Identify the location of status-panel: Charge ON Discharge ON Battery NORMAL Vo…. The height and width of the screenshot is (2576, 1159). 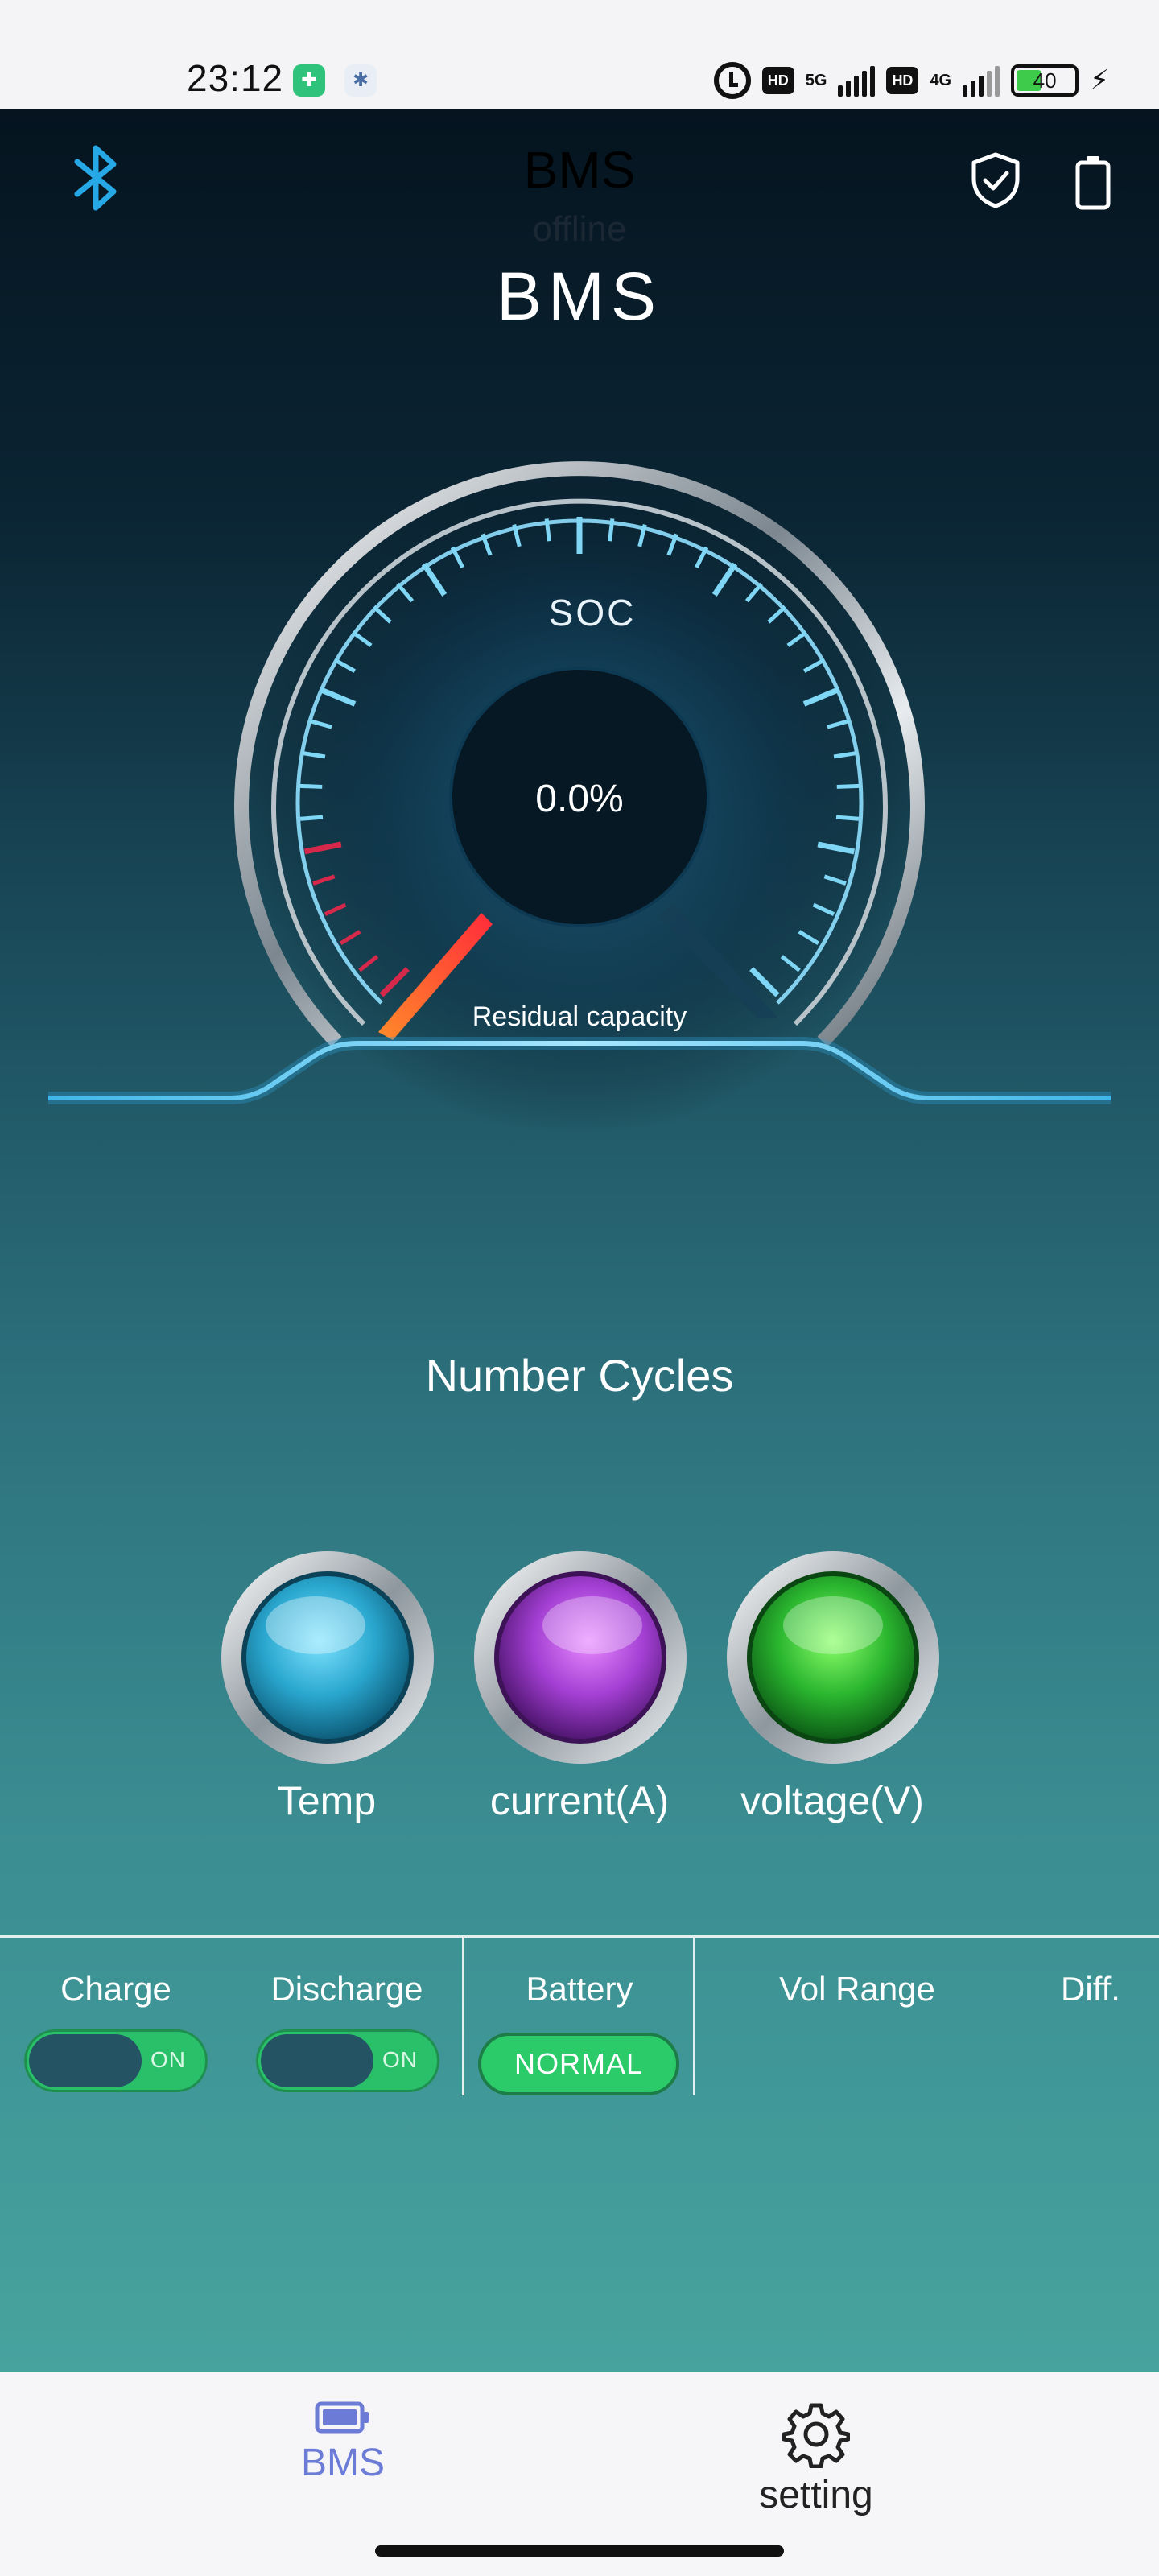
(579, 2015).